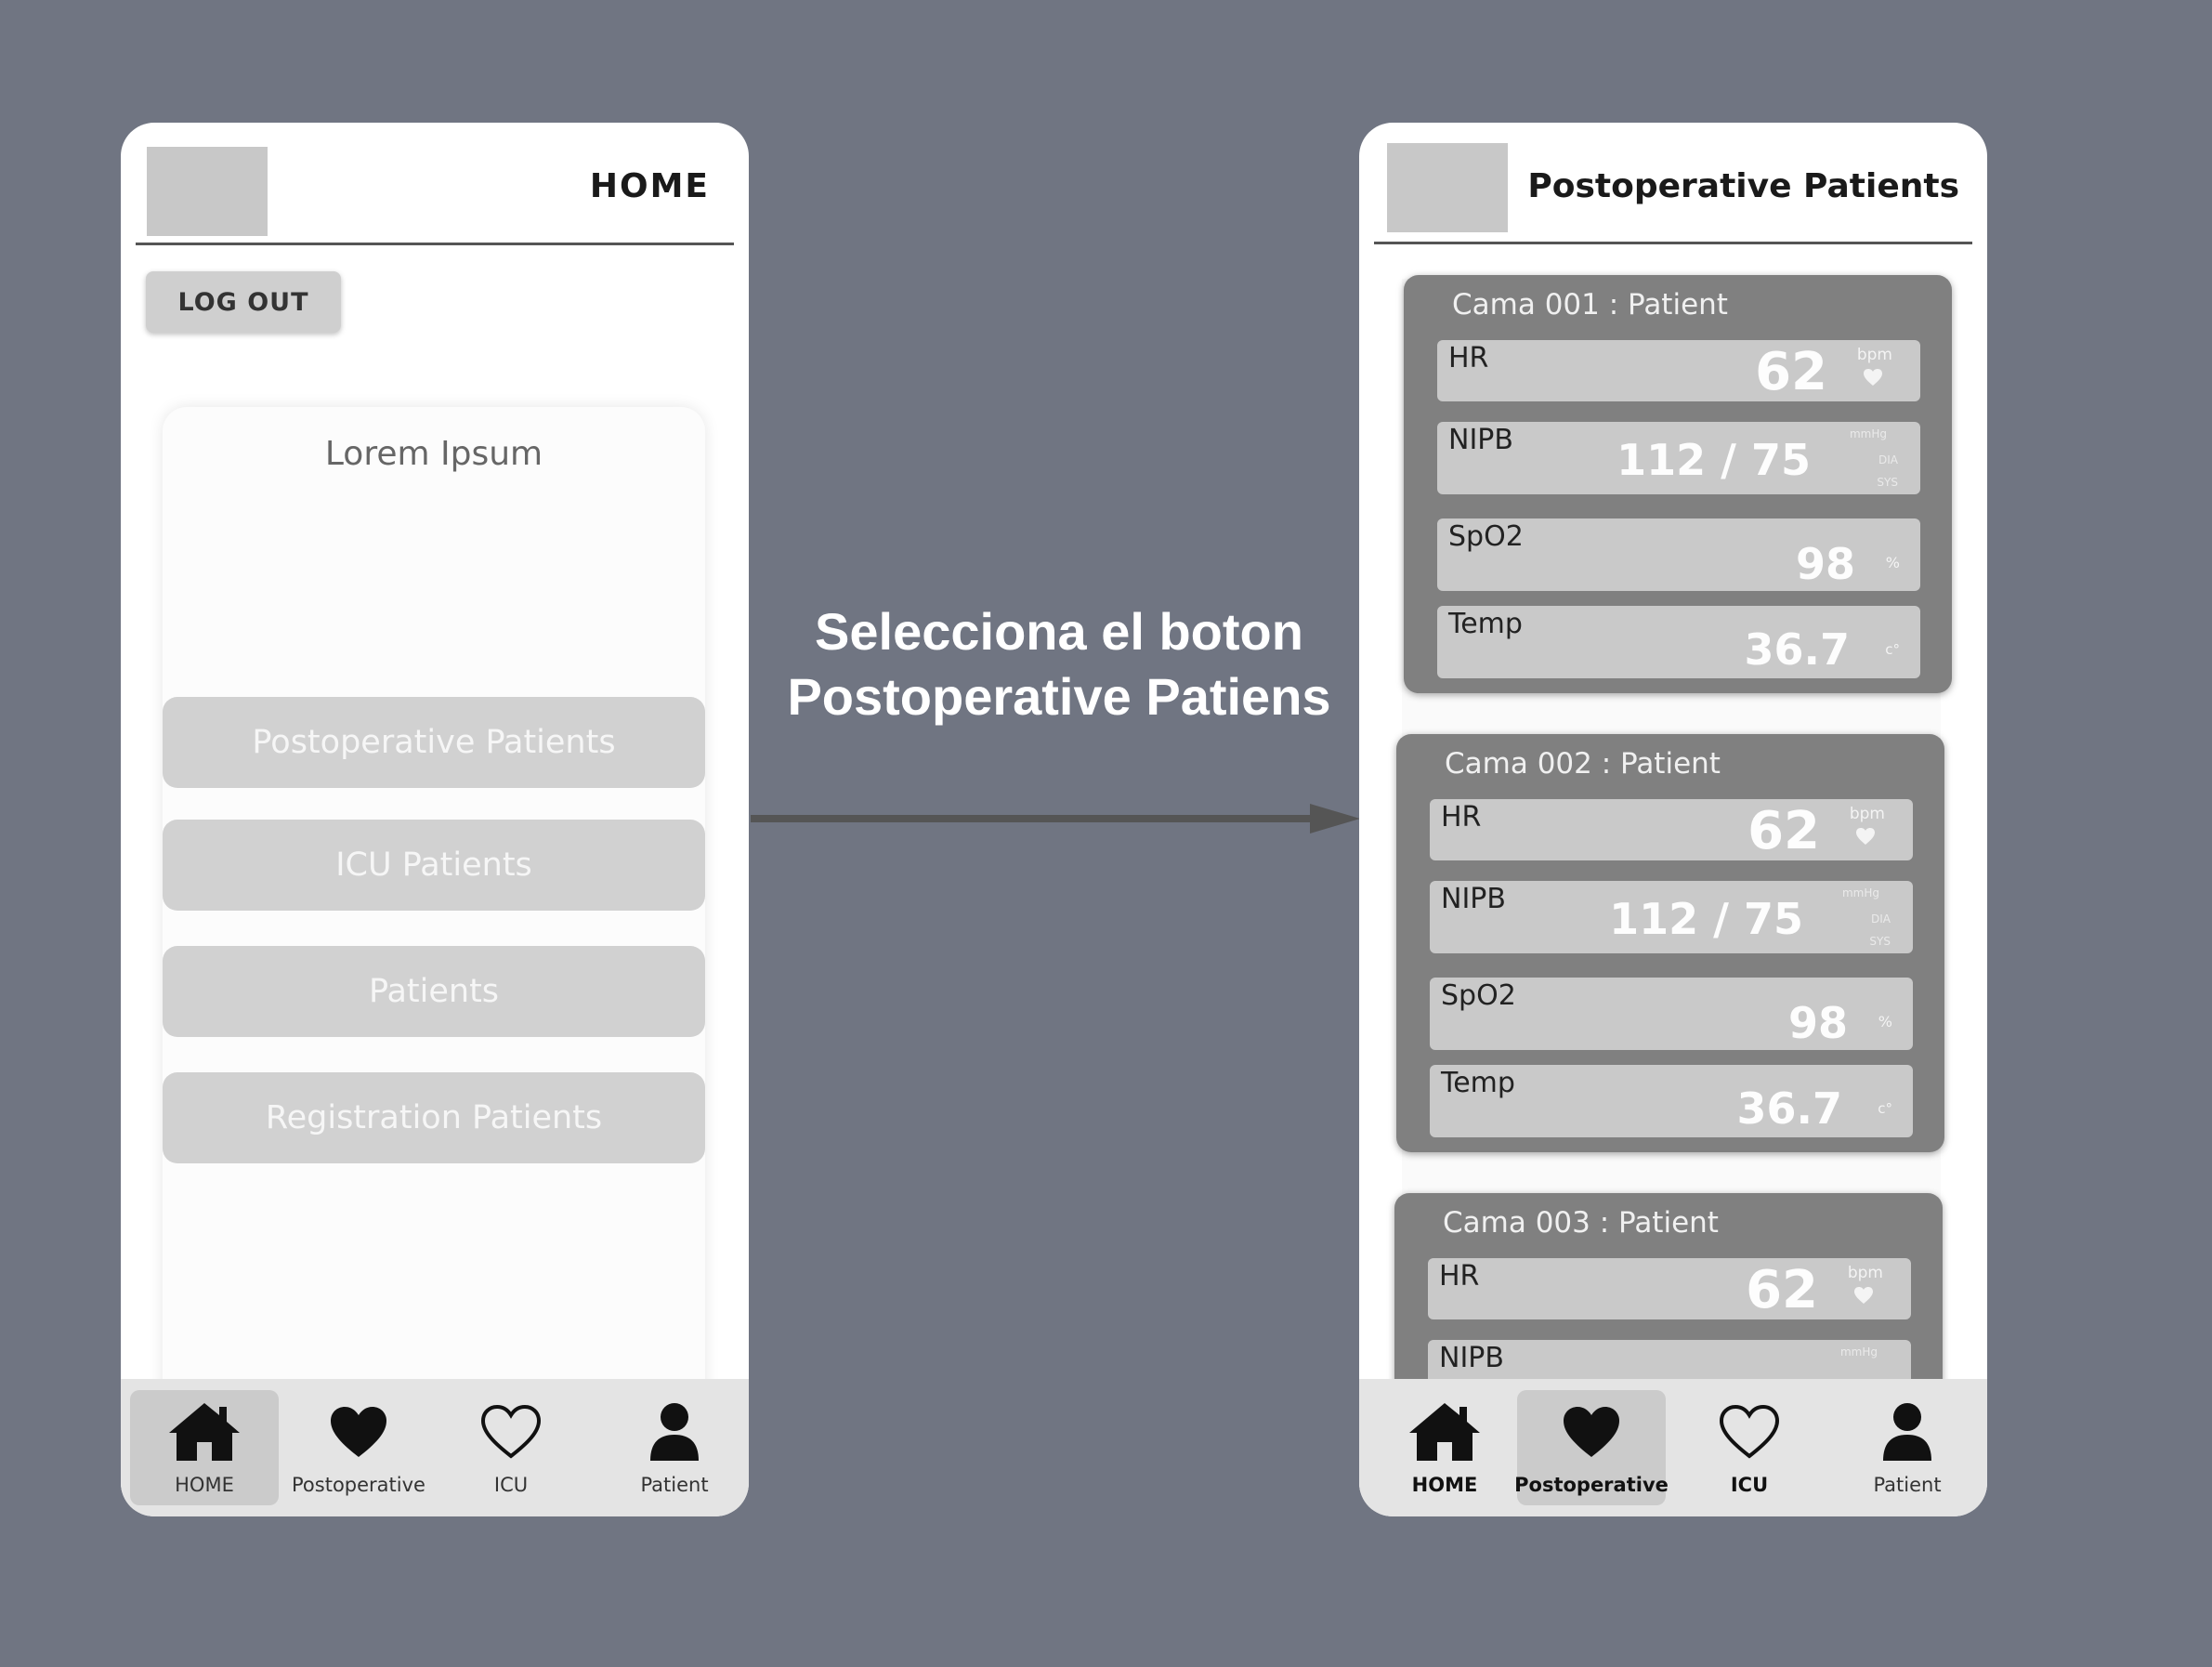 This screenshot has width=2212, height=1667. What do you see at coordinates (1590, 305) in the screenshot?
I see `patient-card-title: Cama 001 : Patient` at bounding box center [1590, 305].